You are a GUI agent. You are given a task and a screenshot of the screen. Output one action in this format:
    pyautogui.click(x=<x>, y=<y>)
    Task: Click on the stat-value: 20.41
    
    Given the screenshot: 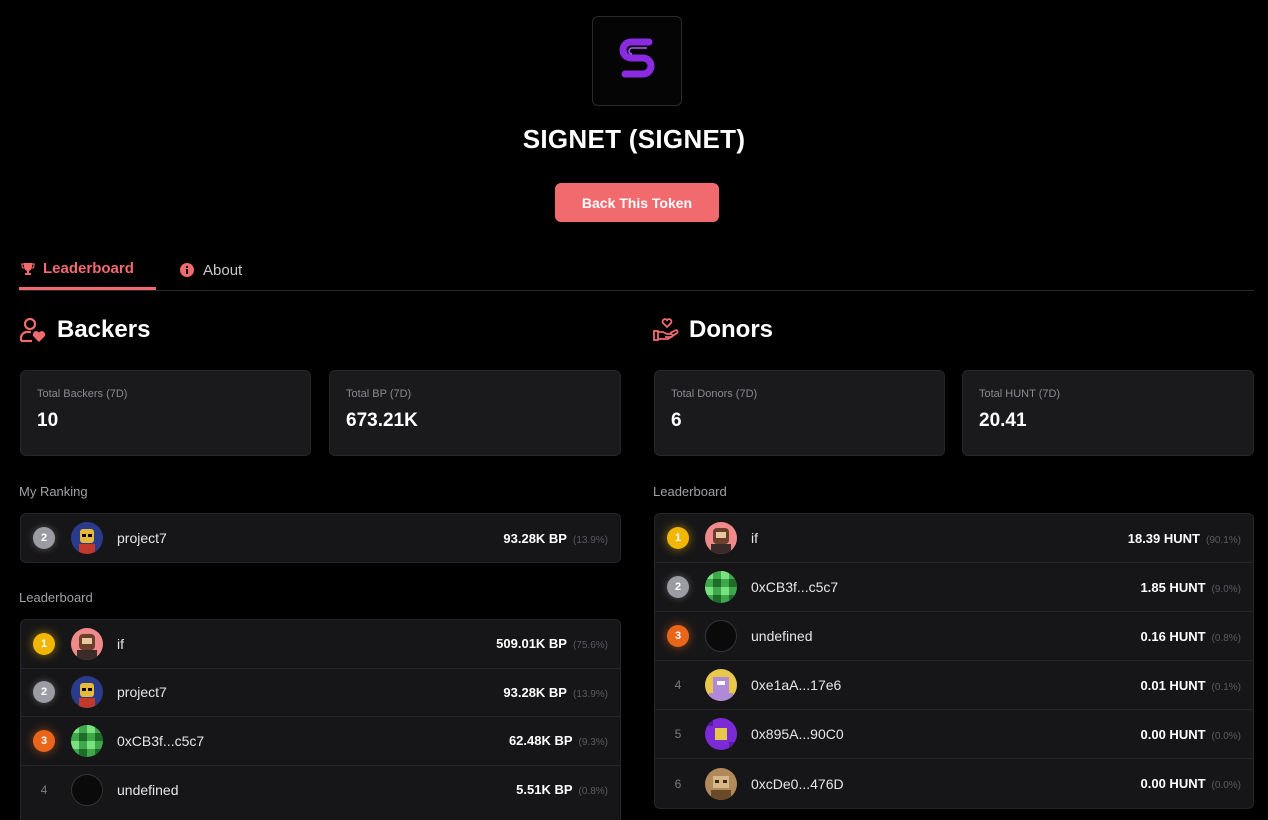 What is the action you would take?
    pyautogui.click(x=1003, y=420)
    